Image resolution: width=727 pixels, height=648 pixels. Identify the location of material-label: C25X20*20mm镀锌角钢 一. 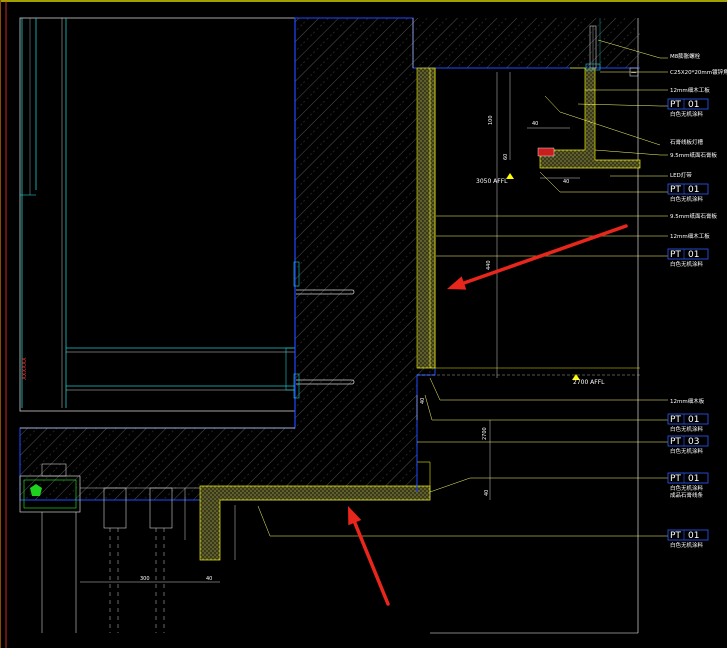
(678, 72).